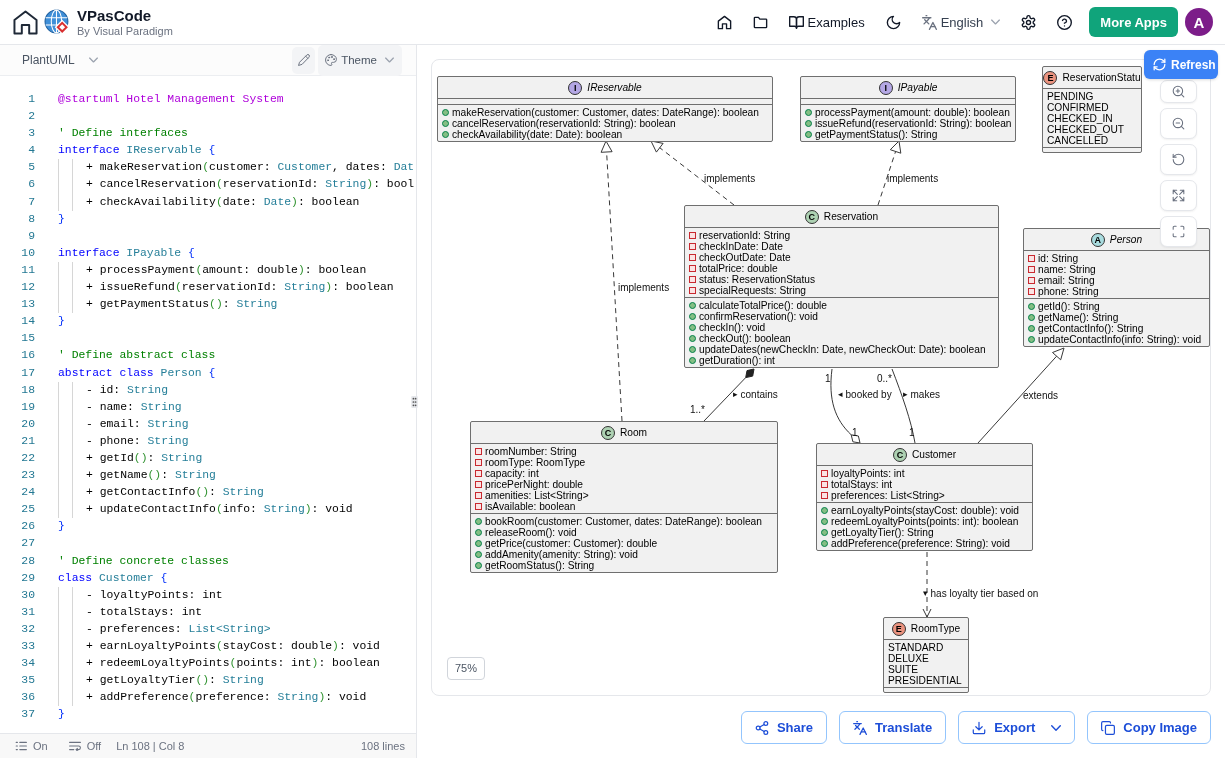 Image resolution: width=1225 pixels, height=758 pixels. I want to click on class-name: Customer, so click(934, 454).